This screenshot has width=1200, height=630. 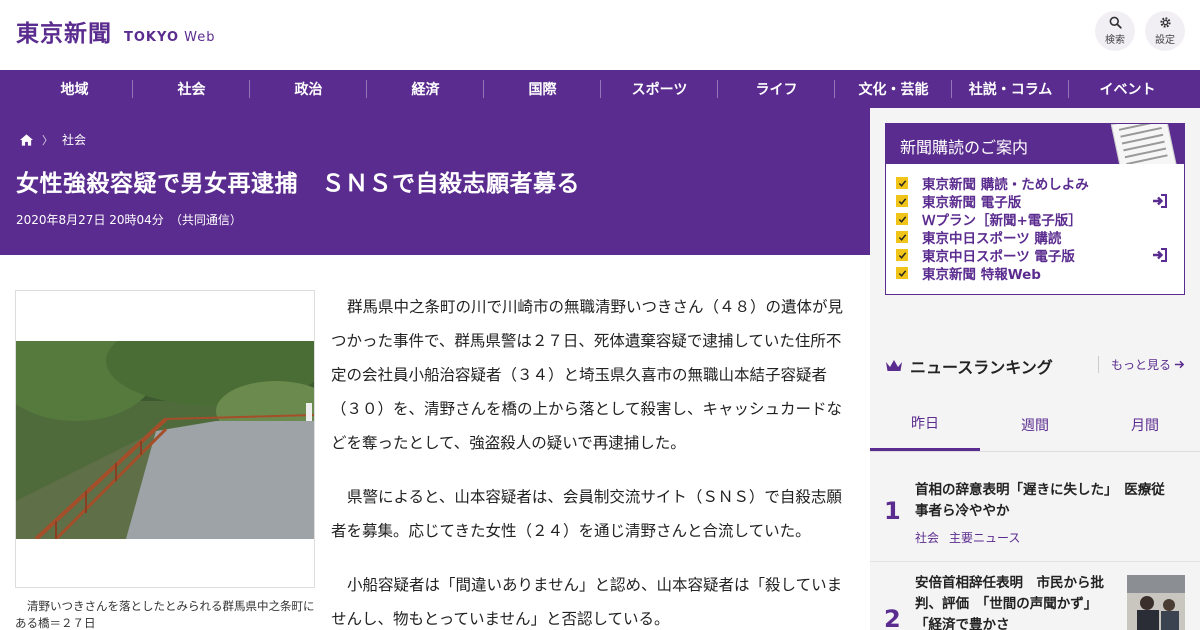 What do you see at coordinates (659, 89) in the screenshot?
I see `nav-item-sports: スポーツ` at bounding box center [659, 89].